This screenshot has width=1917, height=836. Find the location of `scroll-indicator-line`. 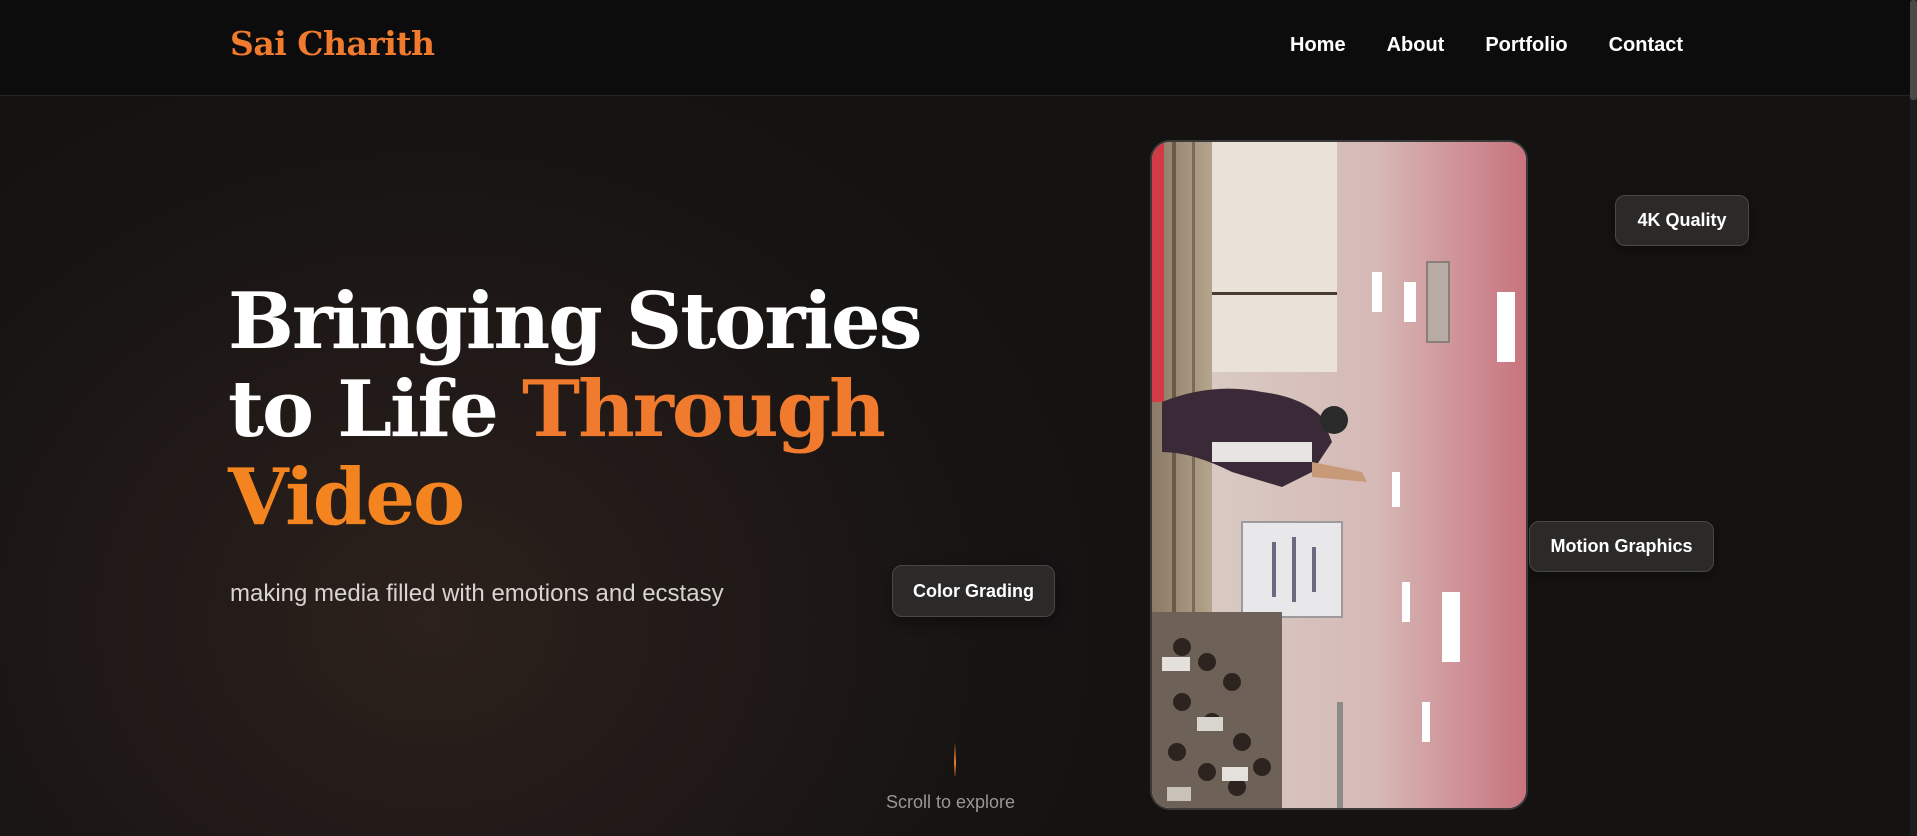

scroll-indicator-line is located at coordinates (955, 759).